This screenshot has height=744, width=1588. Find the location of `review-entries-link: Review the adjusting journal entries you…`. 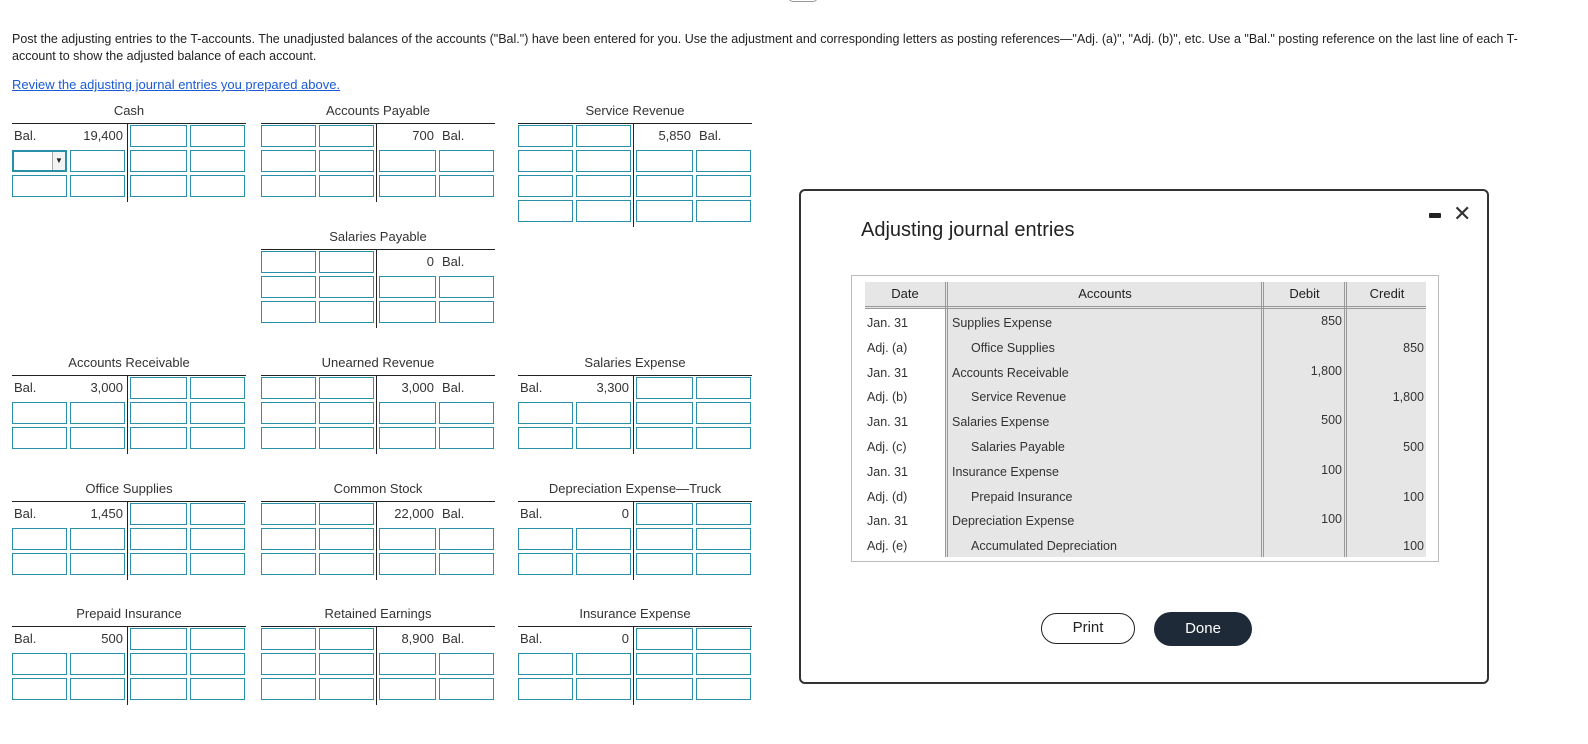

review-entries-link: Review the adjusting journal entries you… is located at coordinates (176, 84).